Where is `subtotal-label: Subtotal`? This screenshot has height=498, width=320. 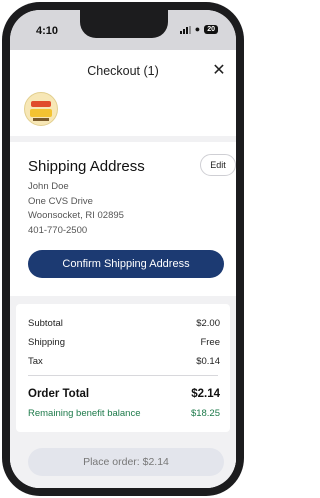
subtotal-label: Subtotal is located at coordinates (45, 323).